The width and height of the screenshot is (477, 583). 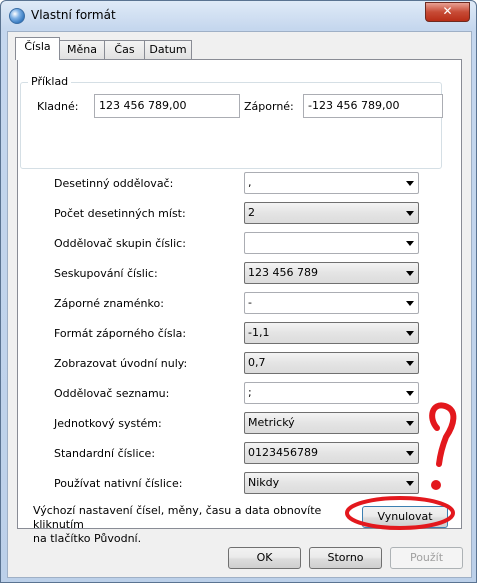 What do you see at coordinates (331, 363) in the screenshot?
I see `leading-zeros-select: 0,7` at bounding box center [331, 363].